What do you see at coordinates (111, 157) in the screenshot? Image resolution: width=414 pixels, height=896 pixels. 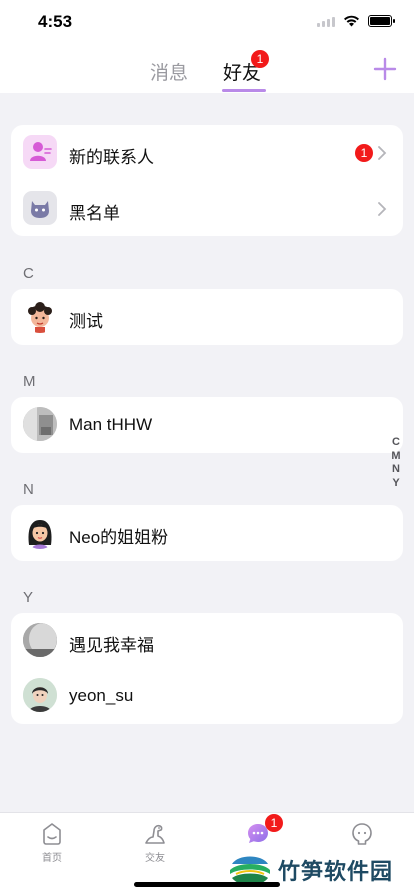 I see `new-contacts-label: 新的联系人` at bounding box center [111, 157].